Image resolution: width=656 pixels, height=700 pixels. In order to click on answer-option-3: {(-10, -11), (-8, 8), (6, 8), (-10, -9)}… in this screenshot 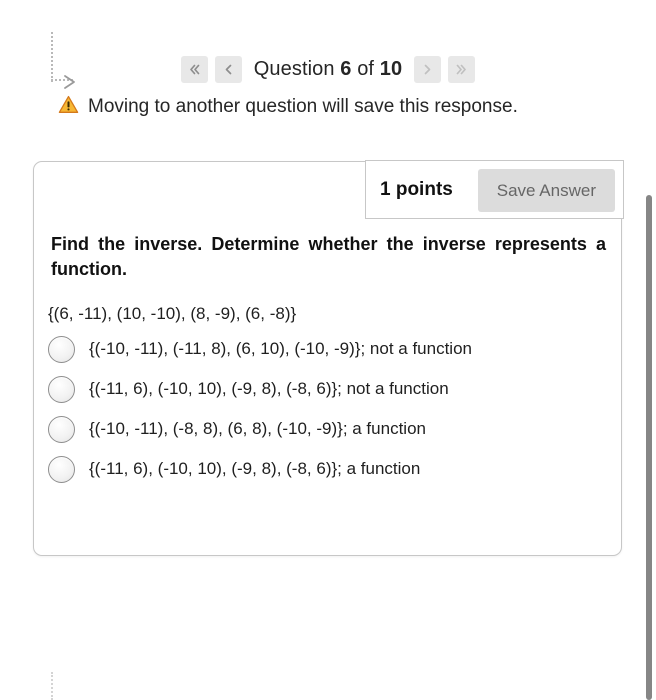, I will do `click(328, 429)`.